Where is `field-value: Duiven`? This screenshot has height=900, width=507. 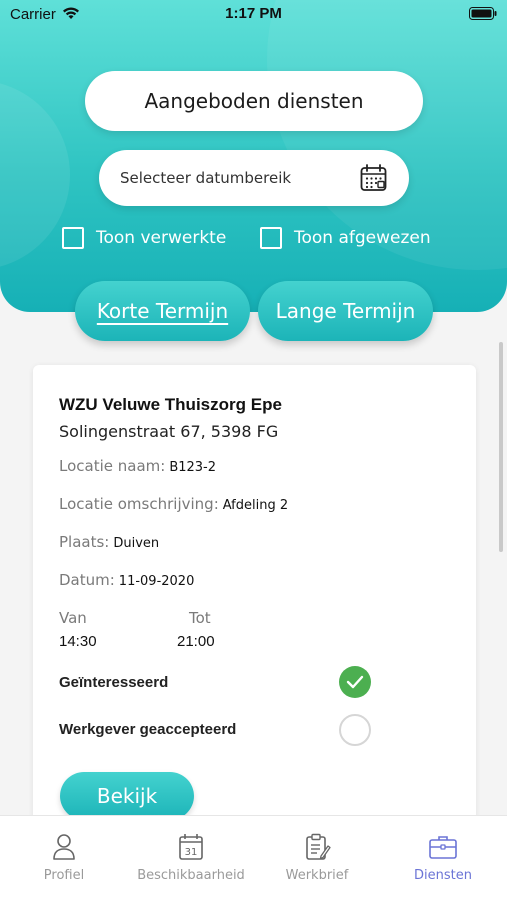
field-value: Duiven is located at coordinates (136, 543).